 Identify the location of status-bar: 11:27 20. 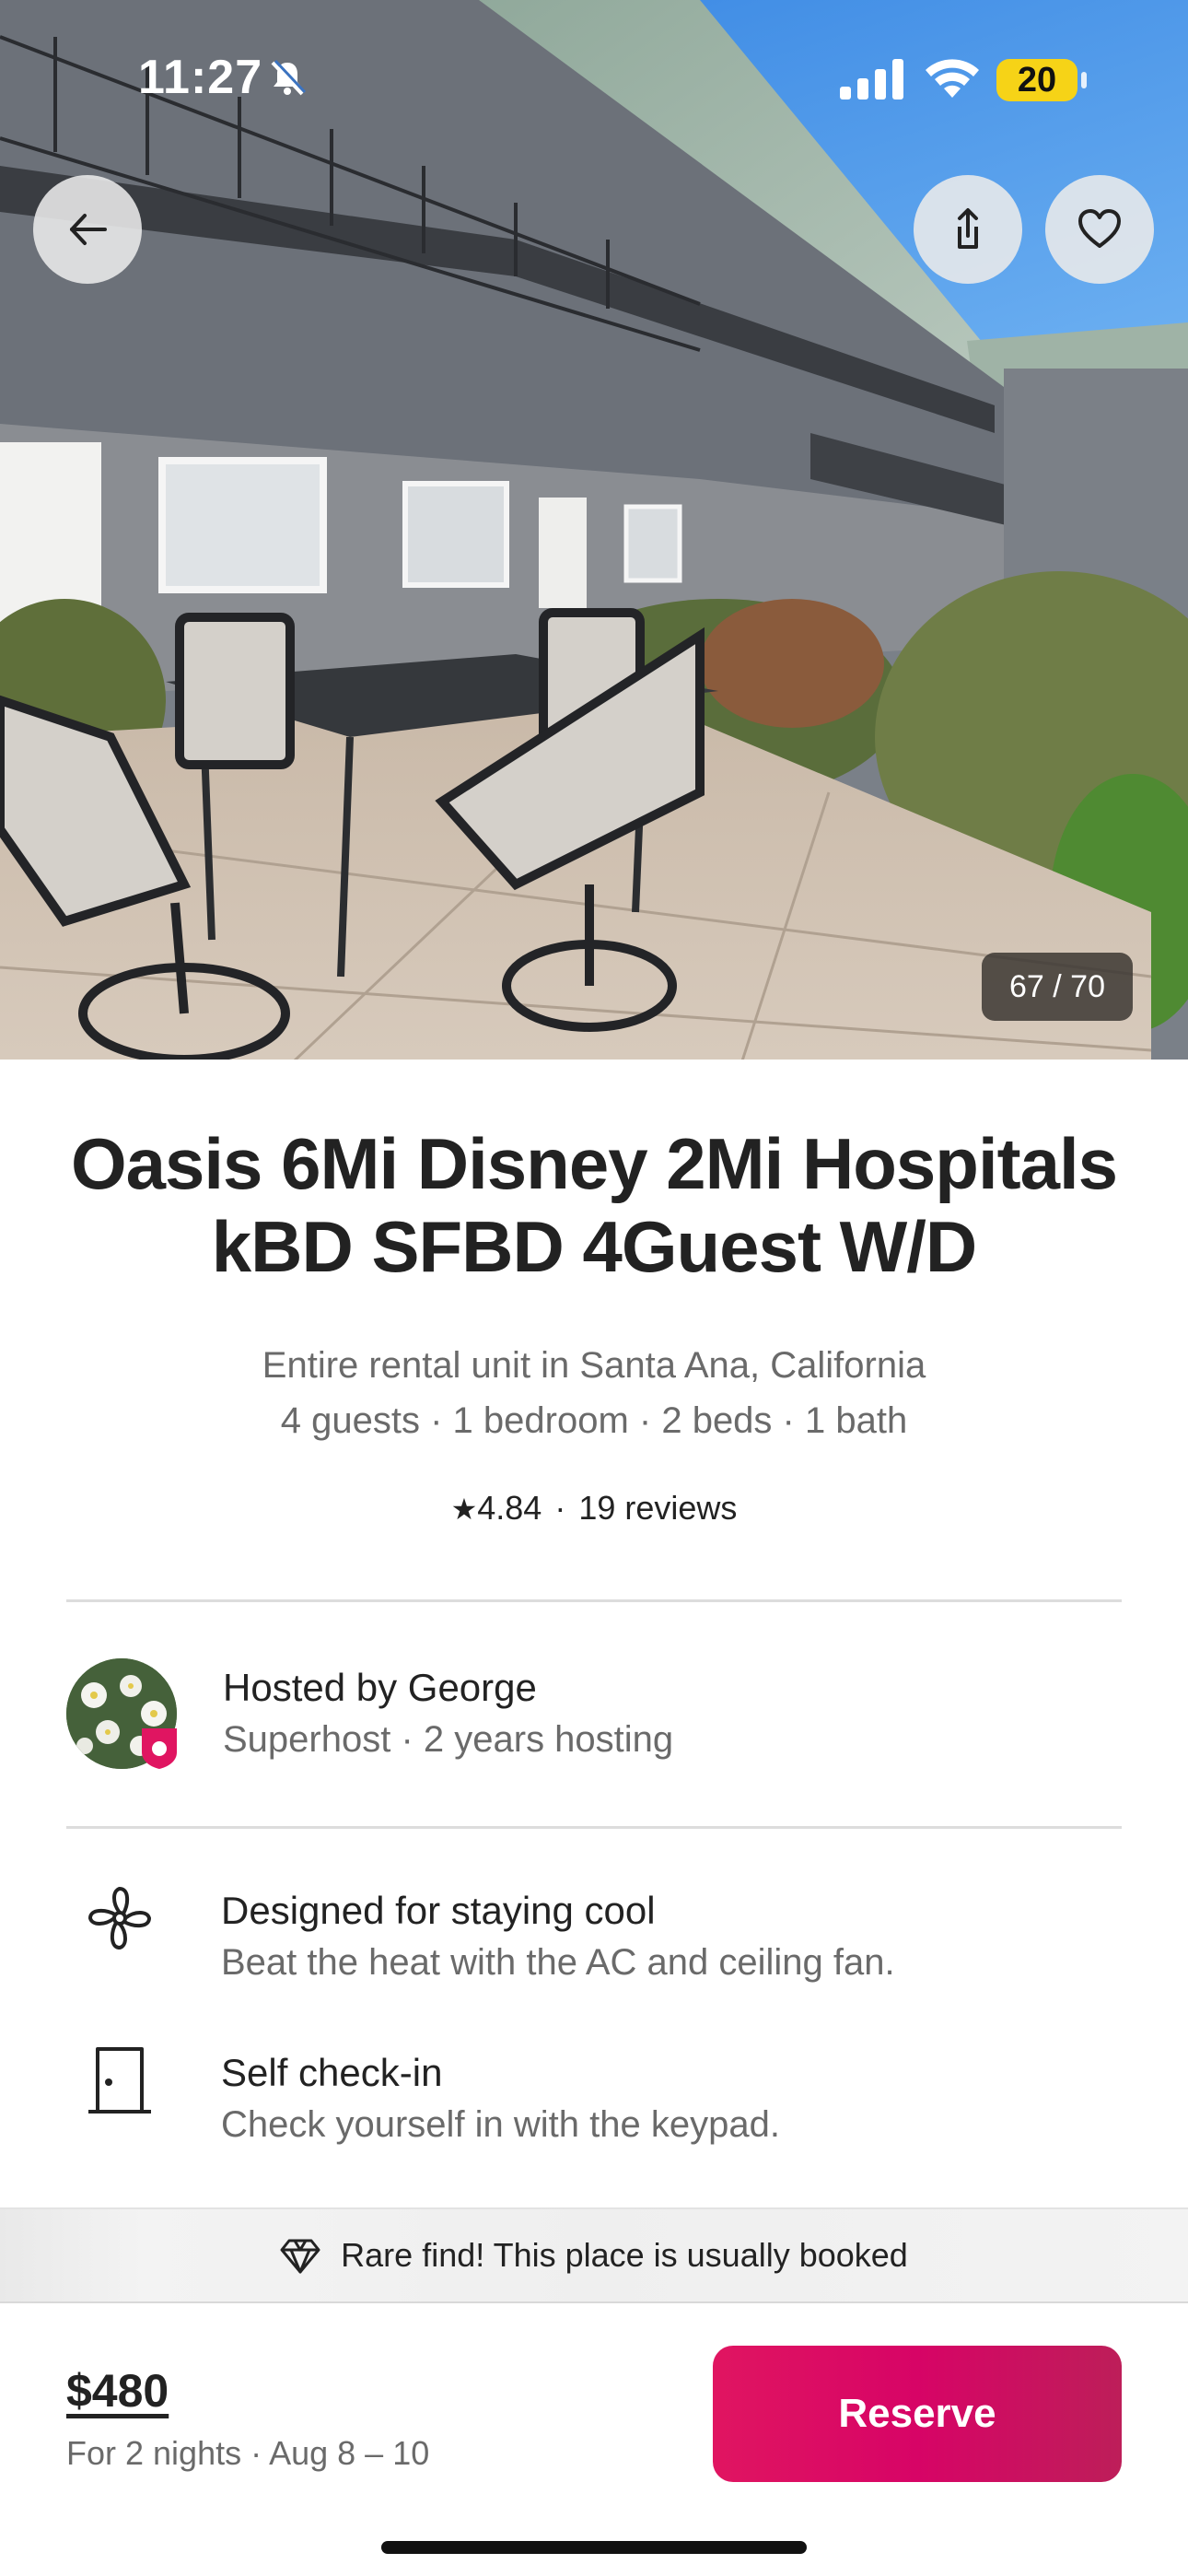
(594, 78).